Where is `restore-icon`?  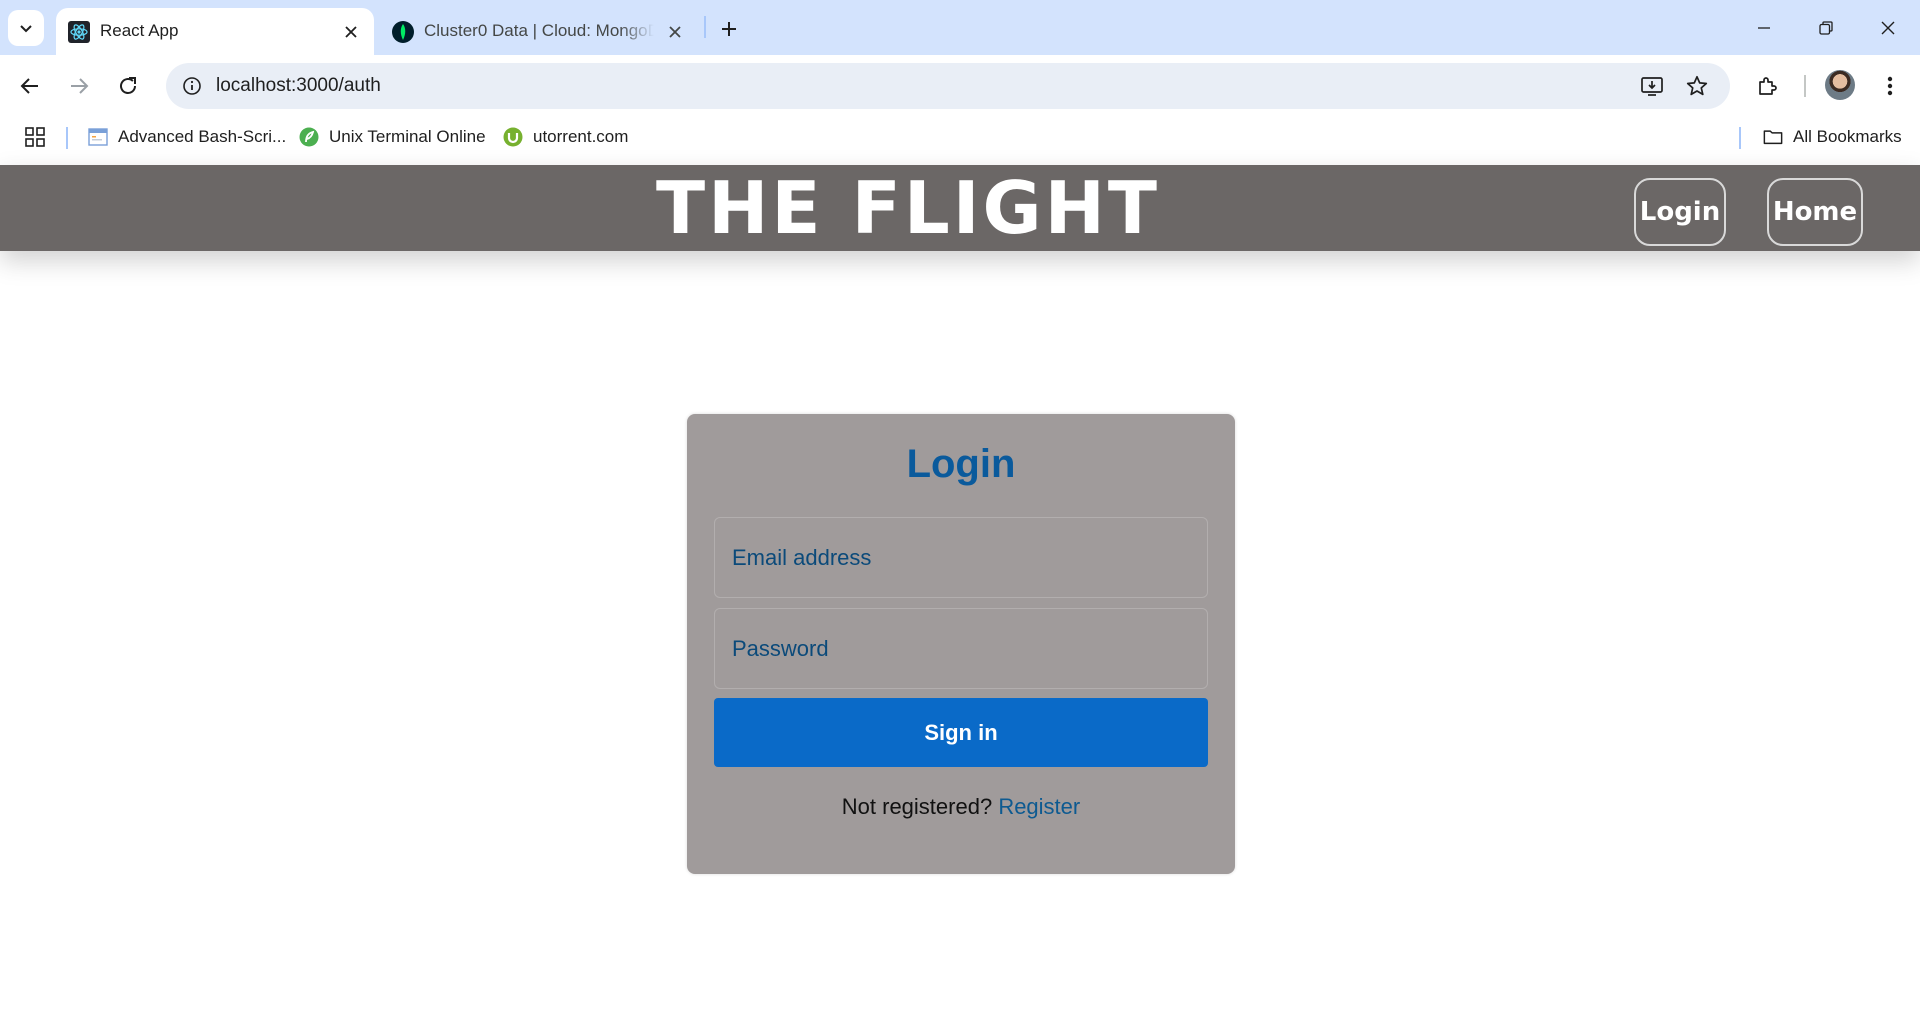 restore-icon is located at coordinates (1826, 27).